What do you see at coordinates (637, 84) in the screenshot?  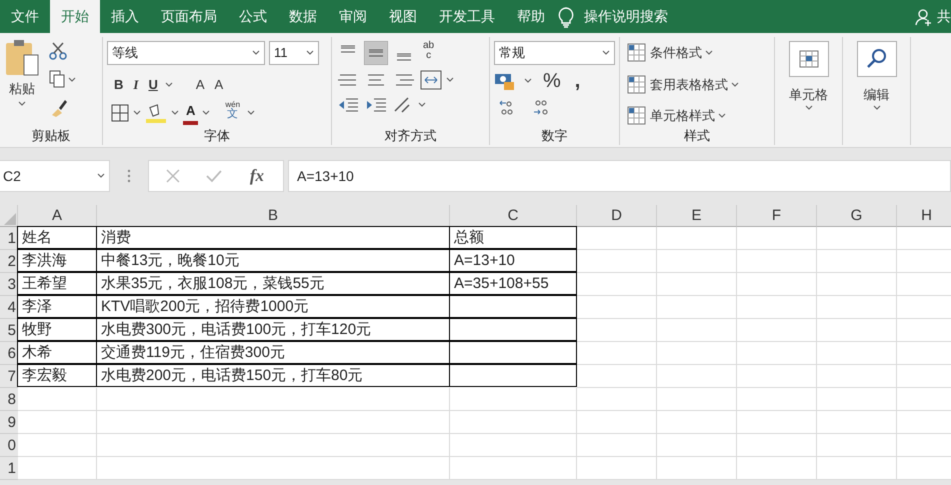 I see `table-format-icon` at bounding box center [637, 84].